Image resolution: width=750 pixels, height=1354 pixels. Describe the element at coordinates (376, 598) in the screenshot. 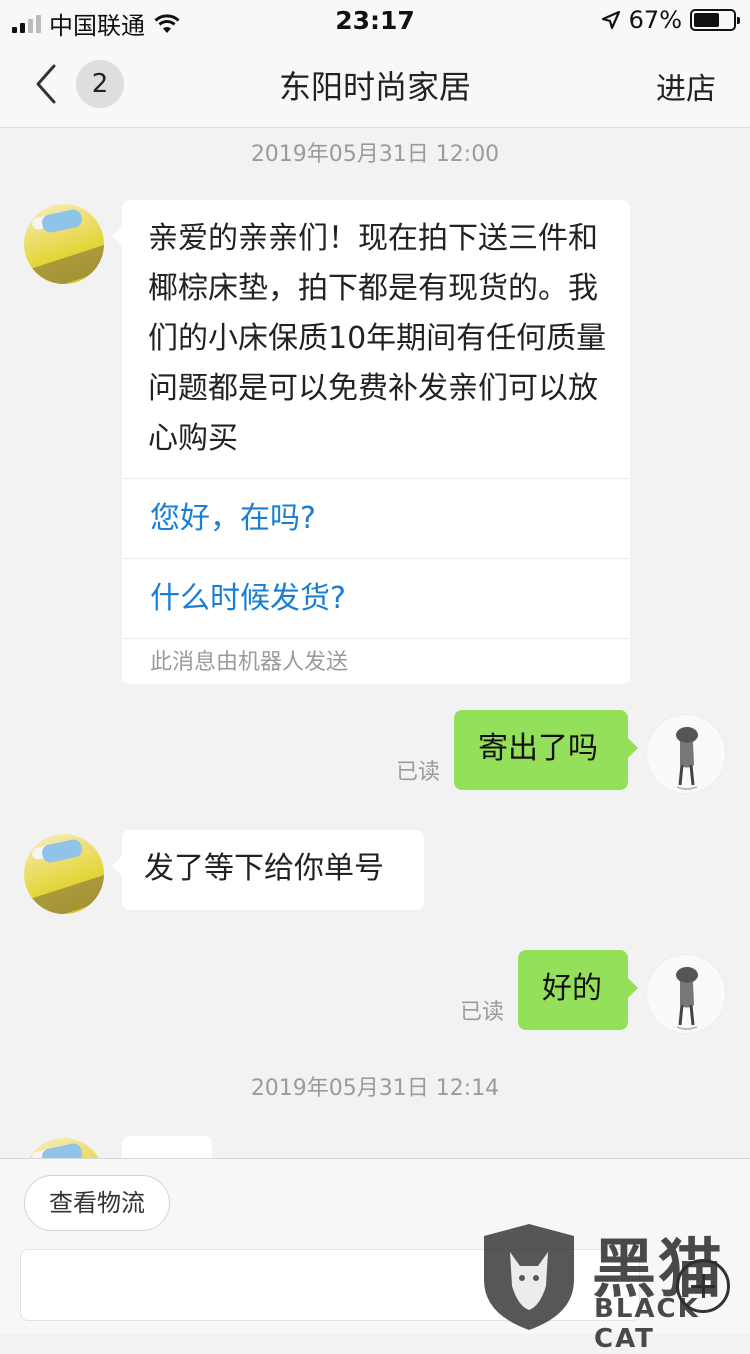

I see `quick-reply-shipping-time: 什么时候发货?` at that location.